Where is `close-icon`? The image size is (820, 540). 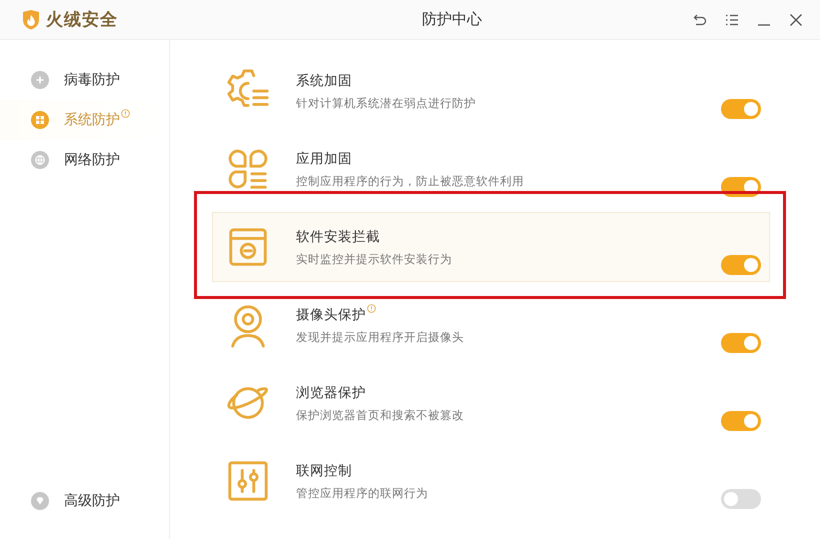
close-icon is located at coordinates (796, 20).